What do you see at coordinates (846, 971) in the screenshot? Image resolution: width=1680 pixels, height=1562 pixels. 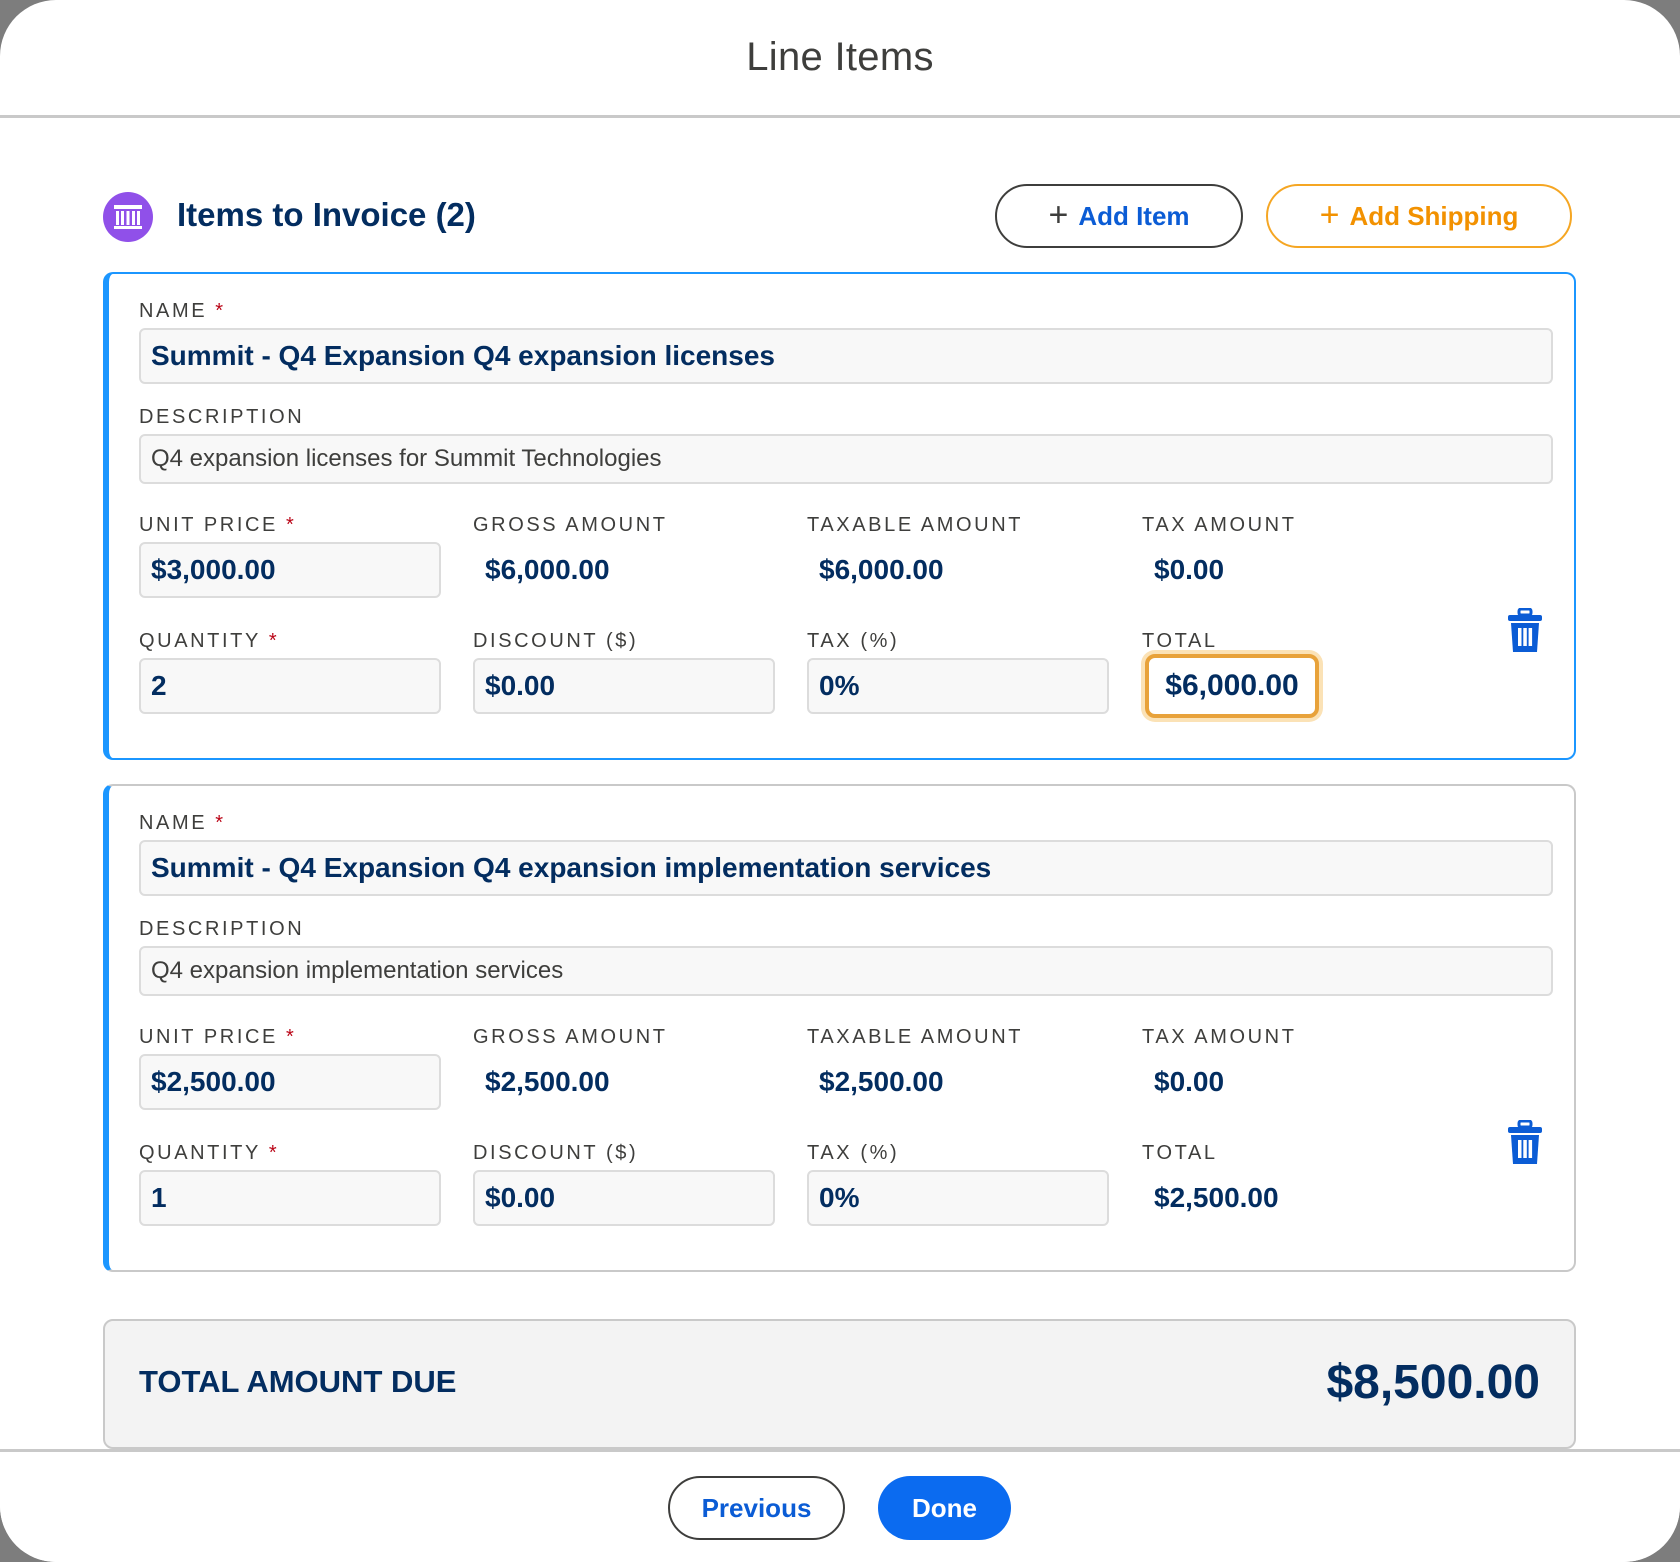 I see `description-input: Q4 expansion implementation services` at bounding box center [846, 971].